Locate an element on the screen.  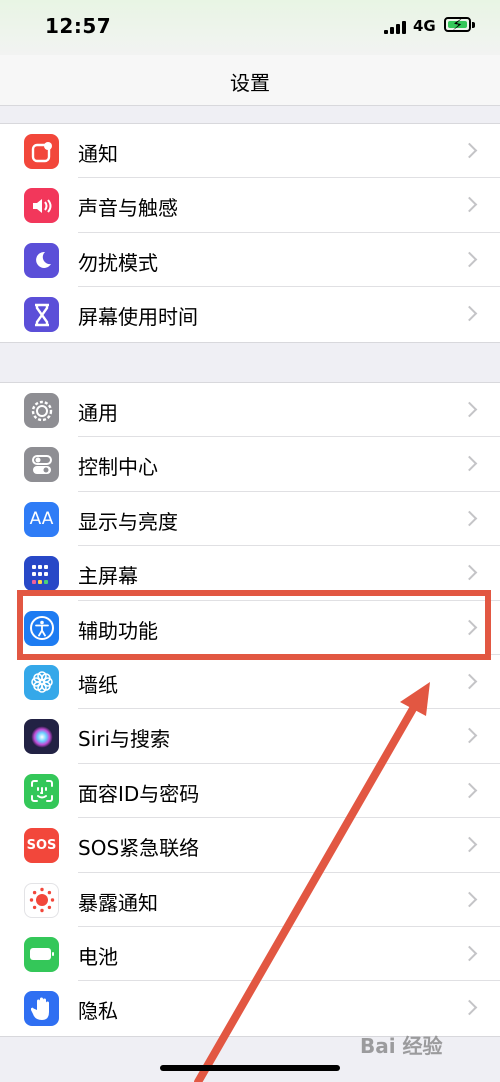
watermark: Bai 经验 is located at coordinates (401, 1046).